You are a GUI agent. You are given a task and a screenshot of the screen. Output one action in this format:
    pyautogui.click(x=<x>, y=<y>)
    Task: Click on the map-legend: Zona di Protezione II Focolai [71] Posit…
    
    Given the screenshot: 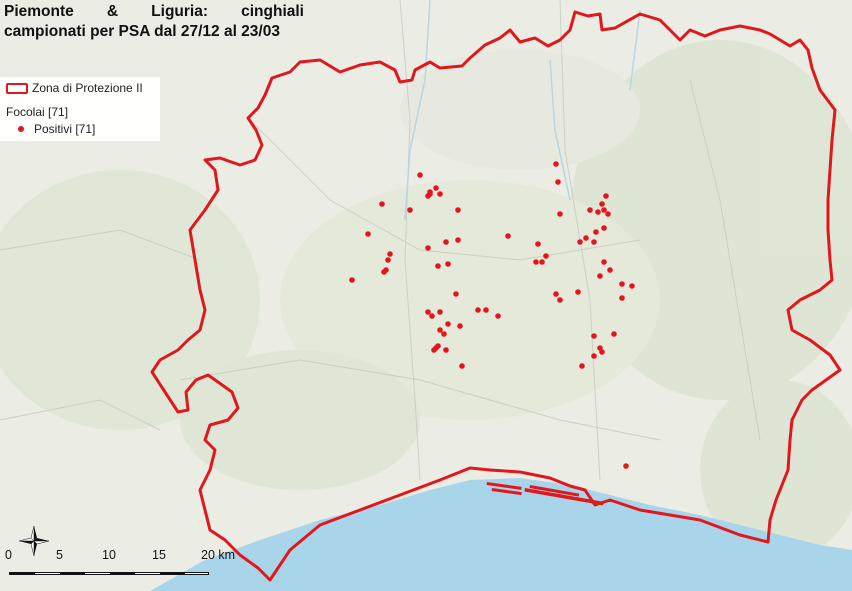 What is the action you would take?
    pyautogui.click(x=80, y=109)
    